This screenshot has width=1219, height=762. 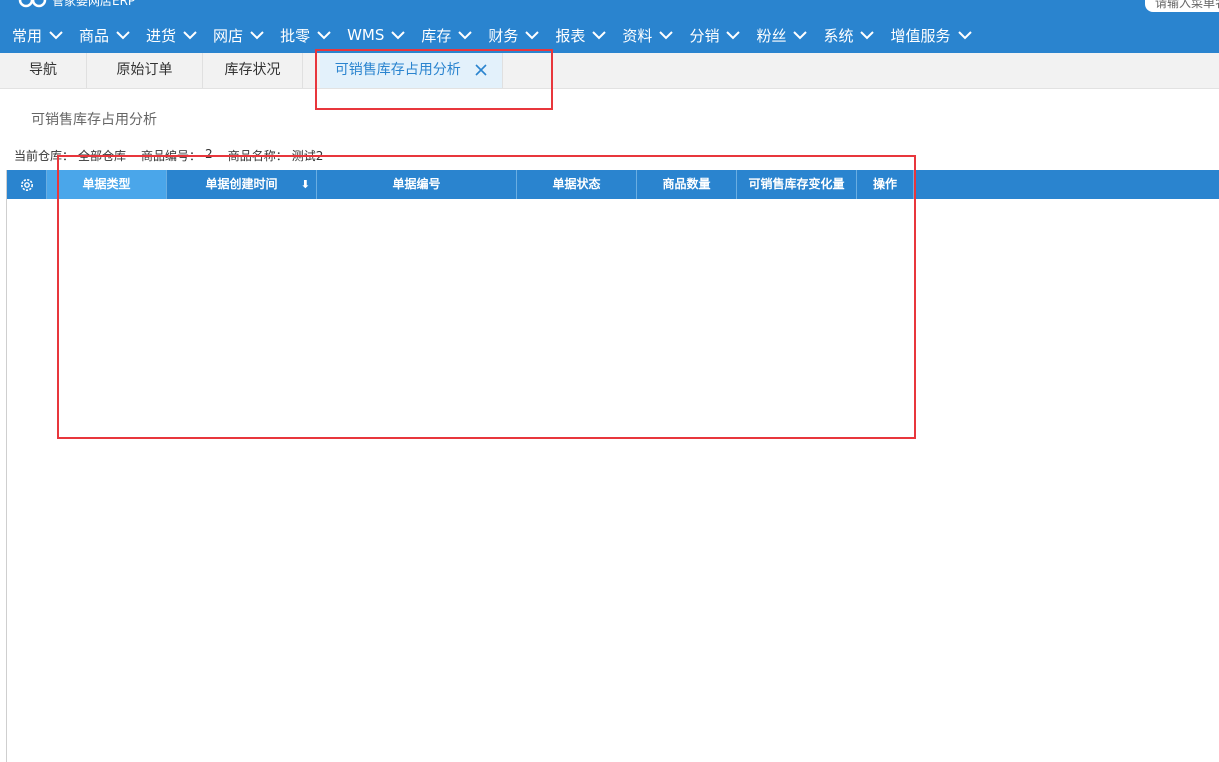 I want to click on brand: 管家婆网店ERP, so click(x=76, y=4).